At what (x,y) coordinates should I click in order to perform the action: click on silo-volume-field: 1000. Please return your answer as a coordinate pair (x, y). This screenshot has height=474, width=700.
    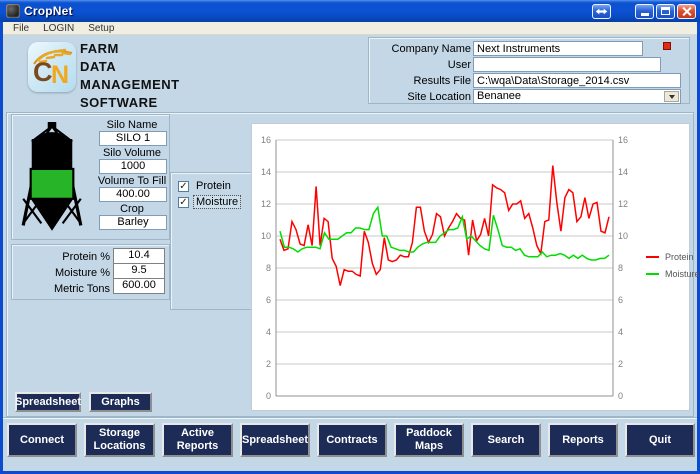
    Looking at the image, I should click on (133, 166).